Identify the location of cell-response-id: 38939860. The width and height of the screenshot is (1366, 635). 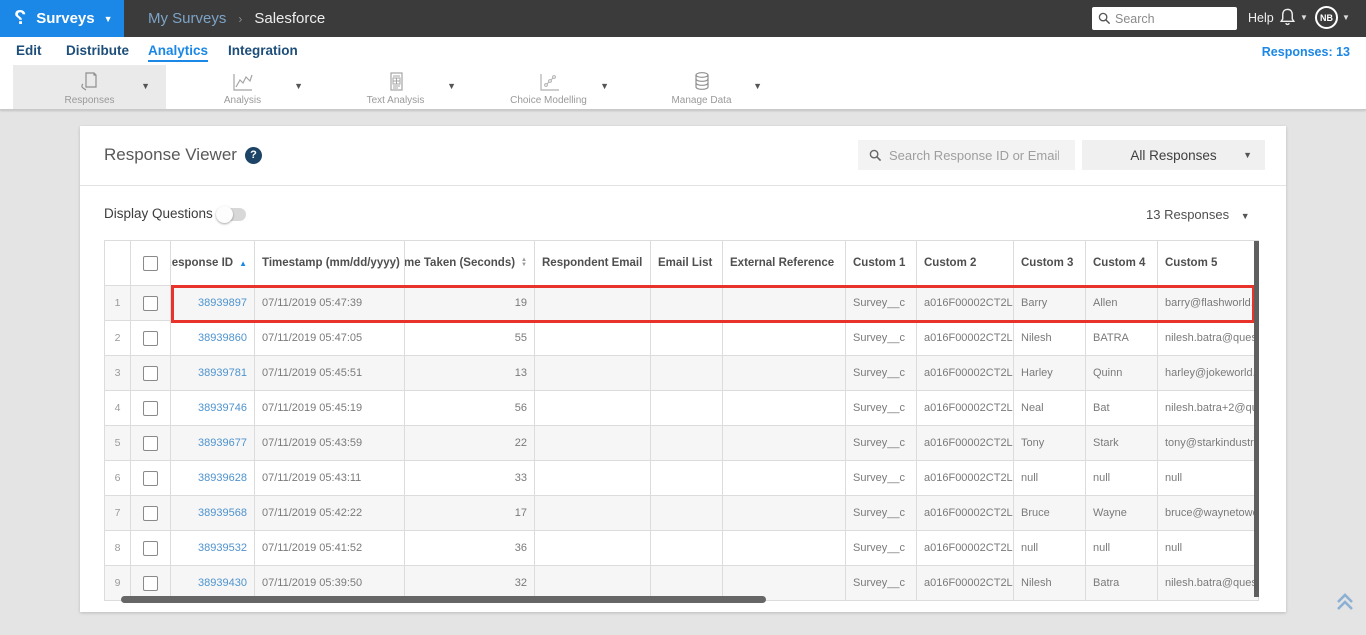
(213, 338).